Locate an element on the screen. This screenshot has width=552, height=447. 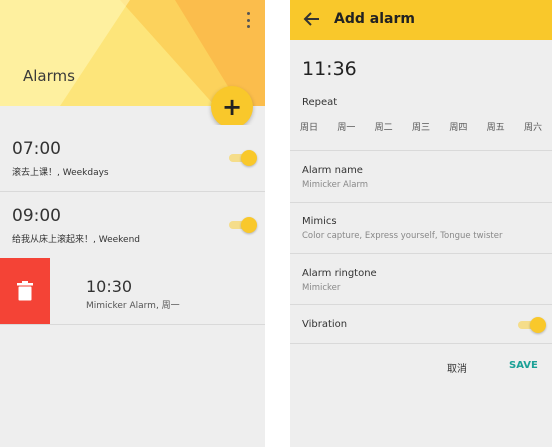
overflow-menu-icon is located at coordinates (248, 20).